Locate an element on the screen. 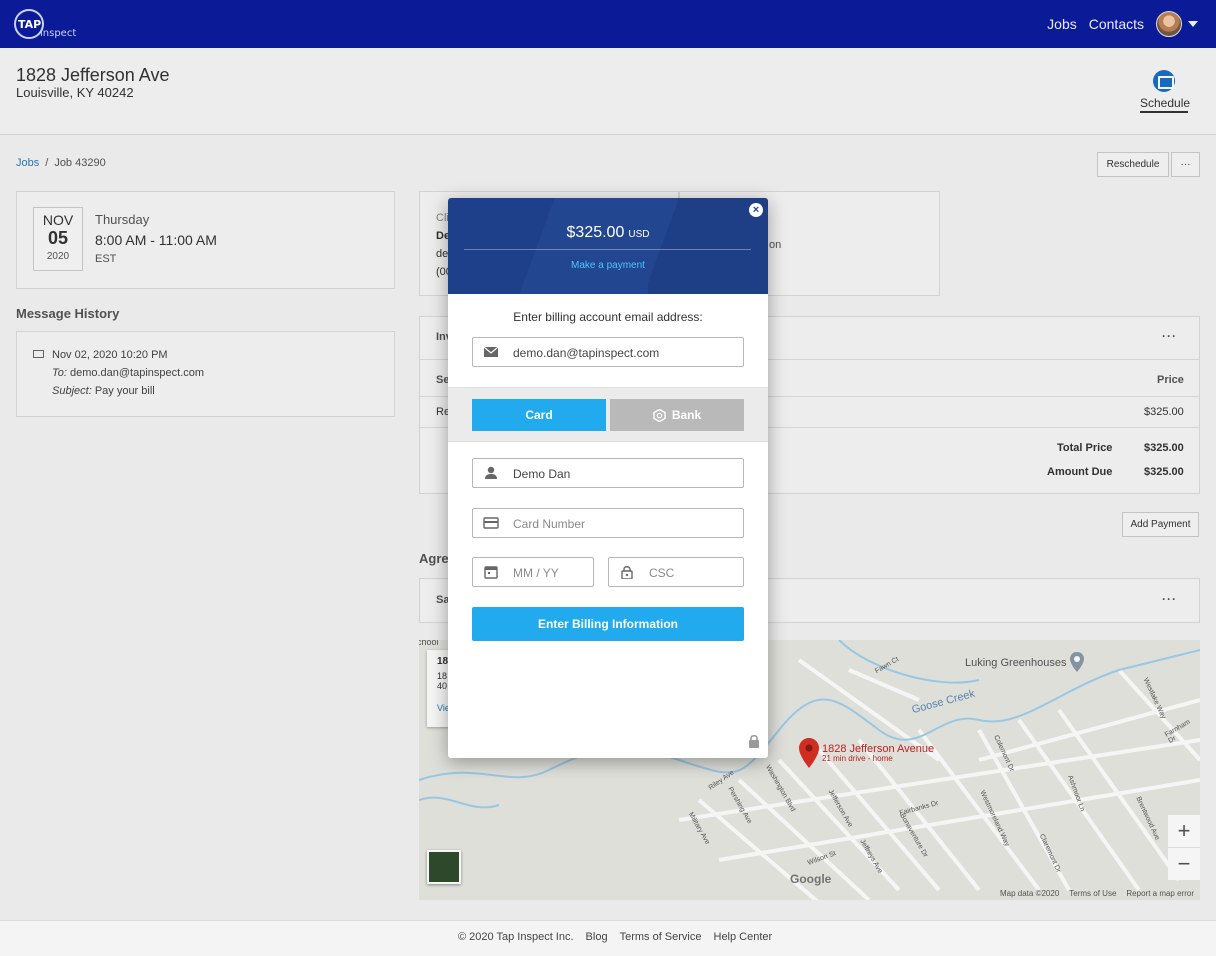 Image resolution: width=1216 pixels, height=956 pixels. tab-bank: Bank is located at coordinates (677, 415).